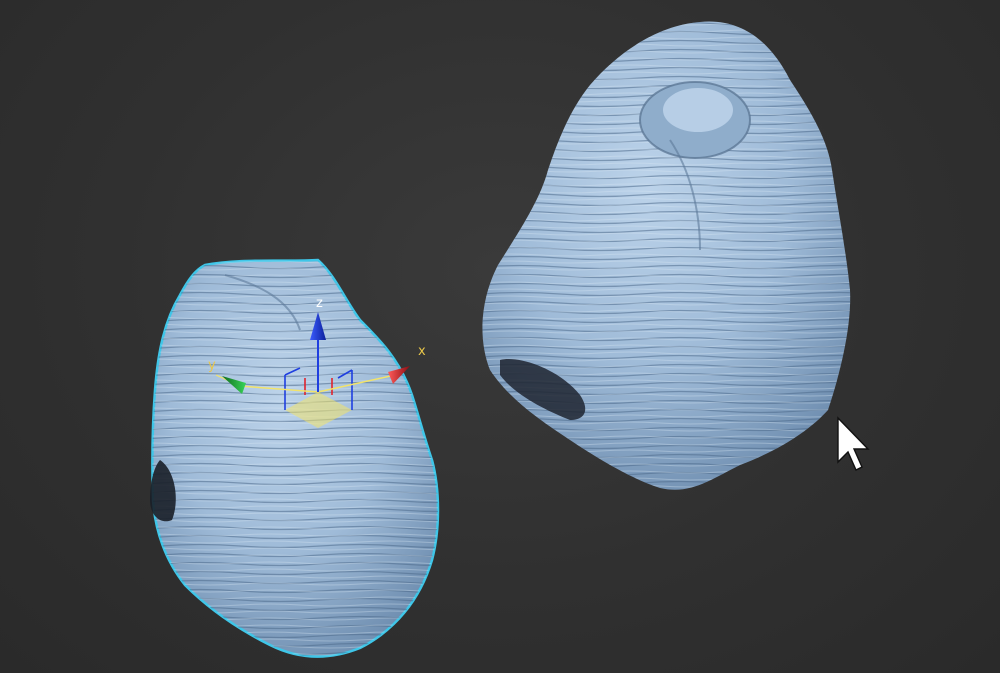 This screenshot has height=673, width=1000. I want to click on z-axis-label: z, so click(319, 303).